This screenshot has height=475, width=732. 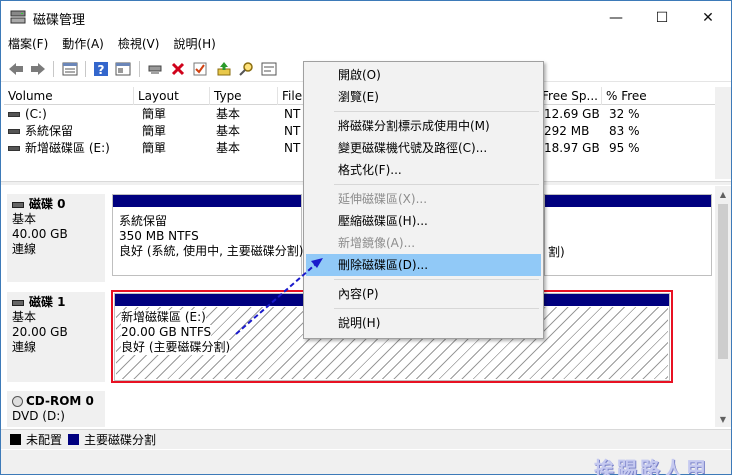 What do you see at coordinates (69, 96) in the screenshot?
I see `column-volume: Volume` at bounding box center [69, 96].